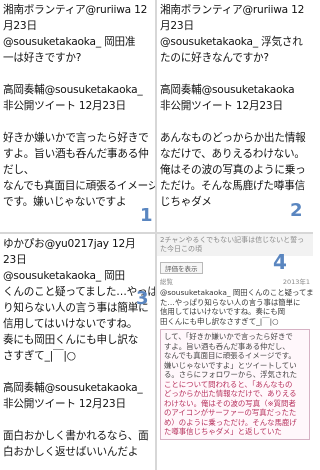  Describe the element at coordinates (71, 452) in the screenshot. I see `reply-body: 白おかしく返せばいいんだよ` at that location.